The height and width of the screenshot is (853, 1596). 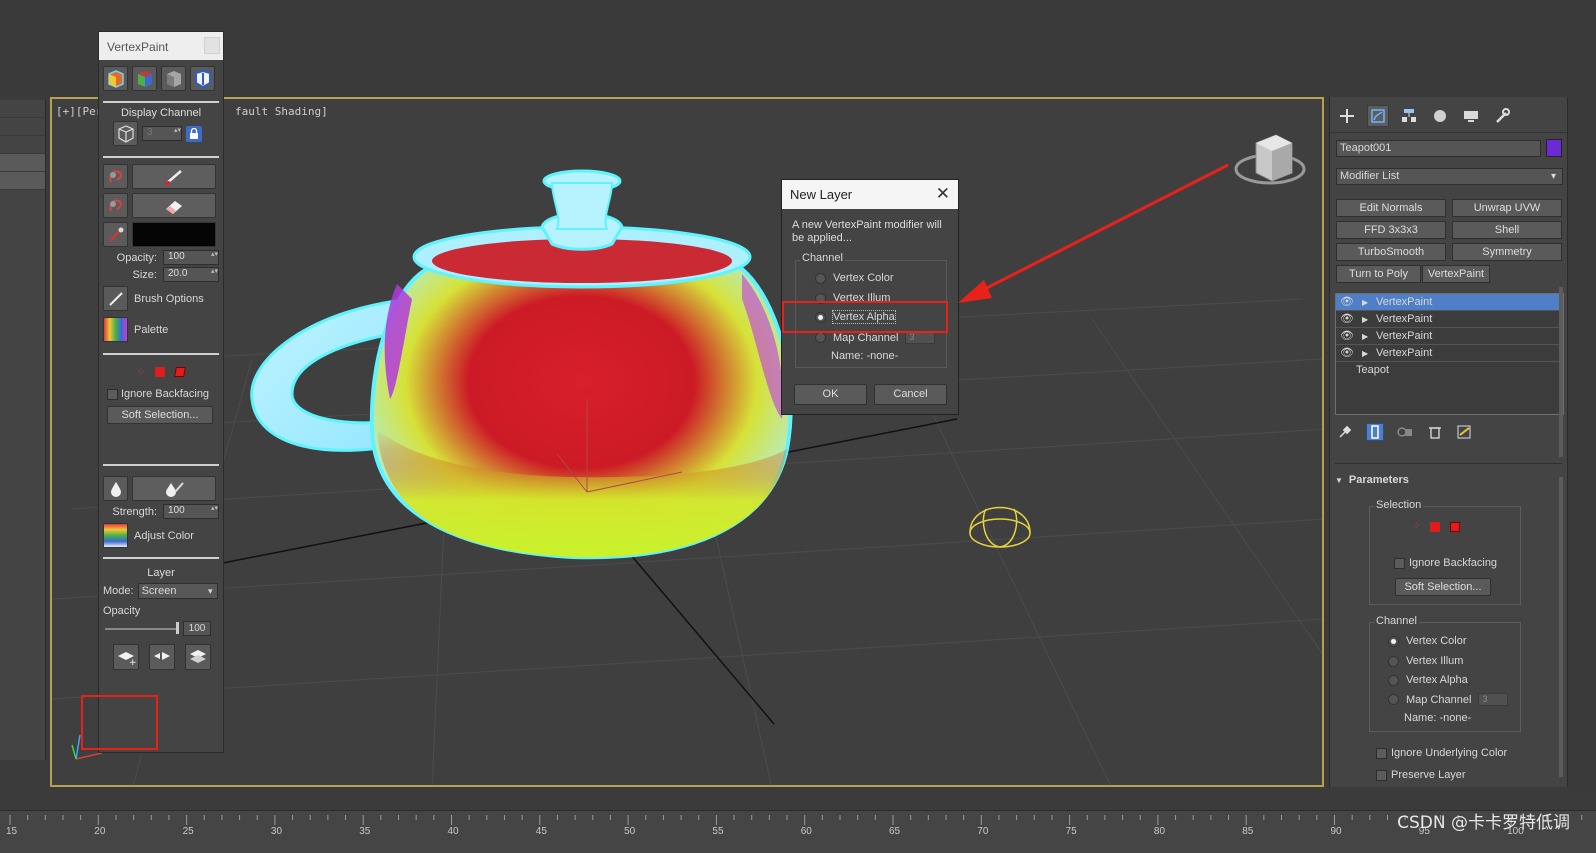 What do you see at coordinates (1093, 233) in the screenshot?
I see `annotation-arrow` at bounding box center [1093, 233].